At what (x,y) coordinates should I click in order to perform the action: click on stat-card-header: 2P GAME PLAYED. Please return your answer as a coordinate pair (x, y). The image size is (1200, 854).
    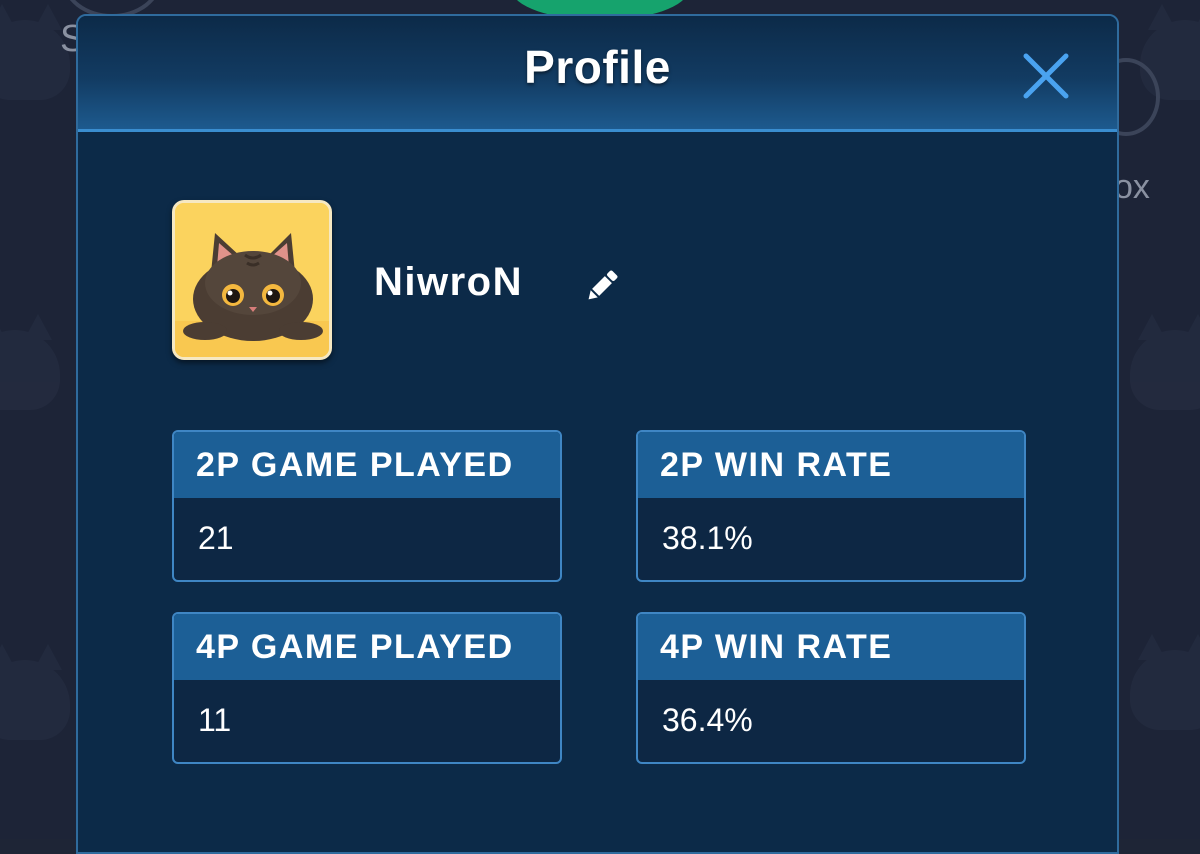
    Looking at the image, I should click on (367, 465).